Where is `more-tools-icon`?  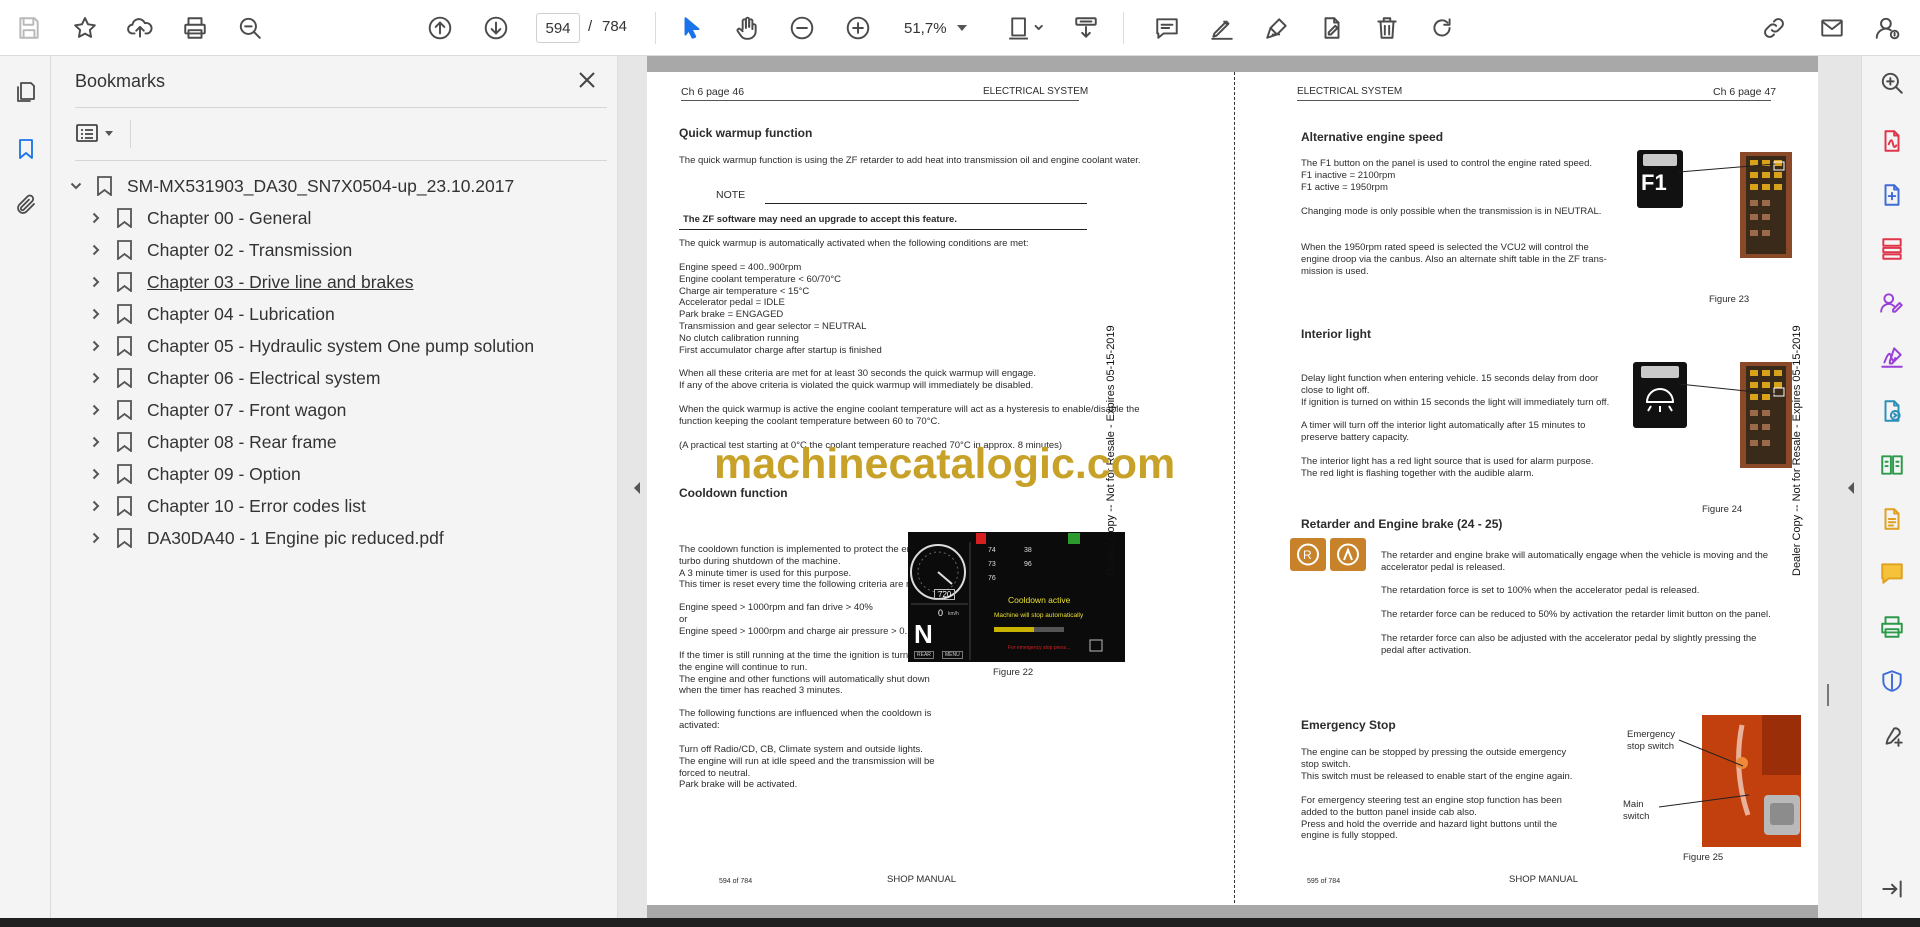
more-tools-icon is located at coordinates (1892, 735).